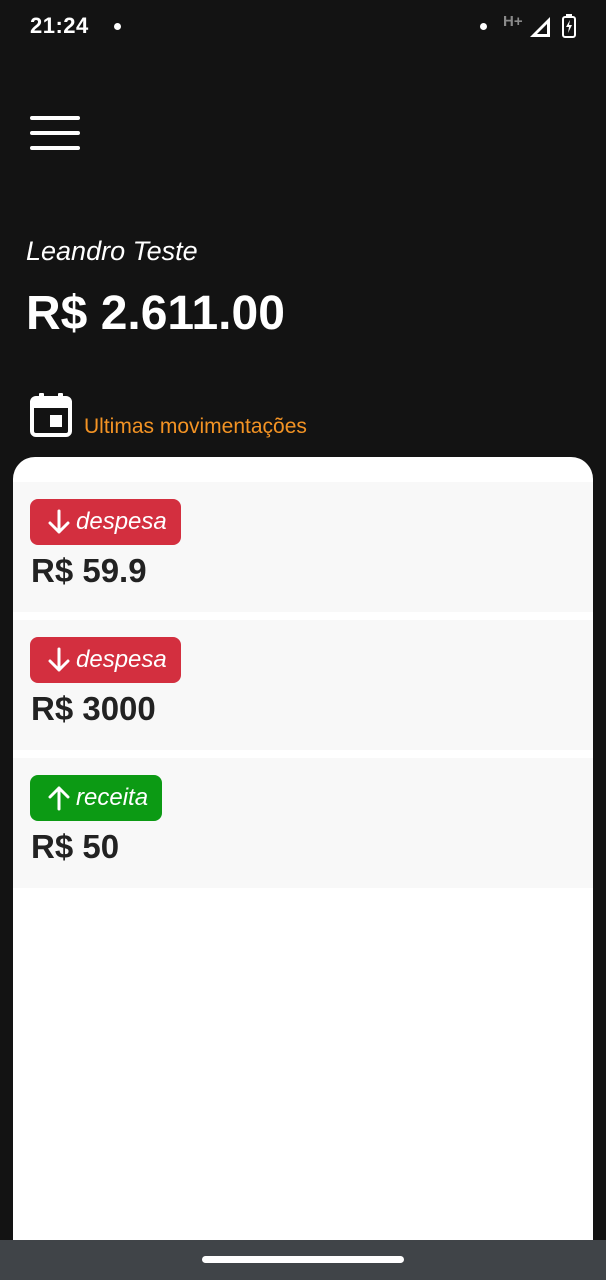  I want to click on transaction-item: despesa R$ 59.9, so click(303, 547).